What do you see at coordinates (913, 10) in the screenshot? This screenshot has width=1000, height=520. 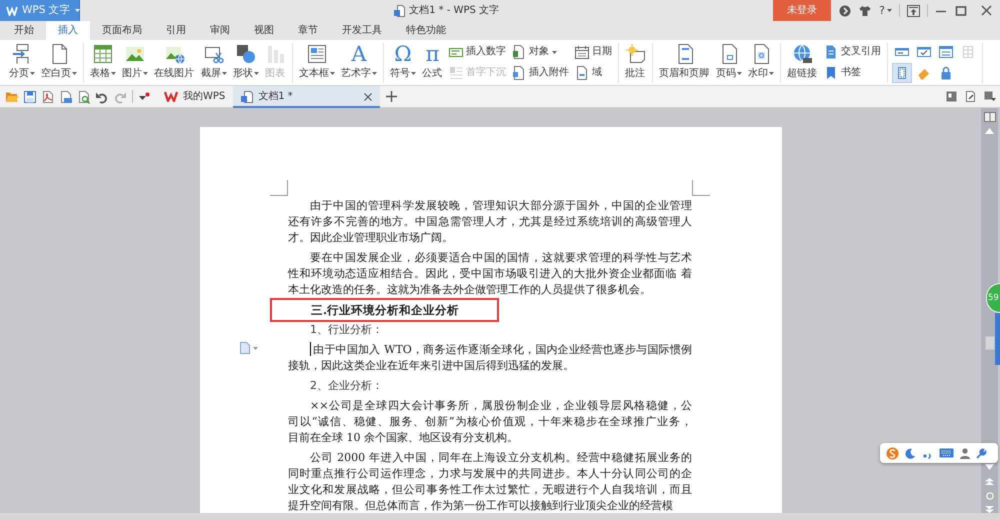 I see `arrow-up-box-icon` at bounding box center [913, 10].